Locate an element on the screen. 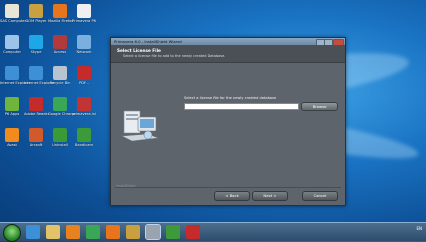  license-path-input is located at coordinates (241, 106).